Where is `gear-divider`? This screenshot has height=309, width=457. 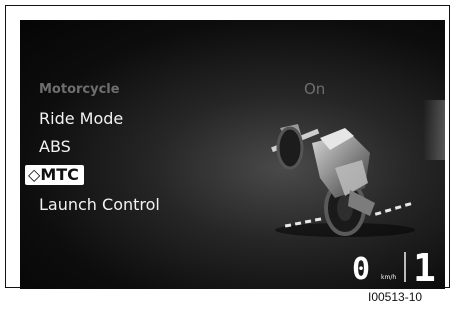
gear-divider is located at coordinates (405, 267).